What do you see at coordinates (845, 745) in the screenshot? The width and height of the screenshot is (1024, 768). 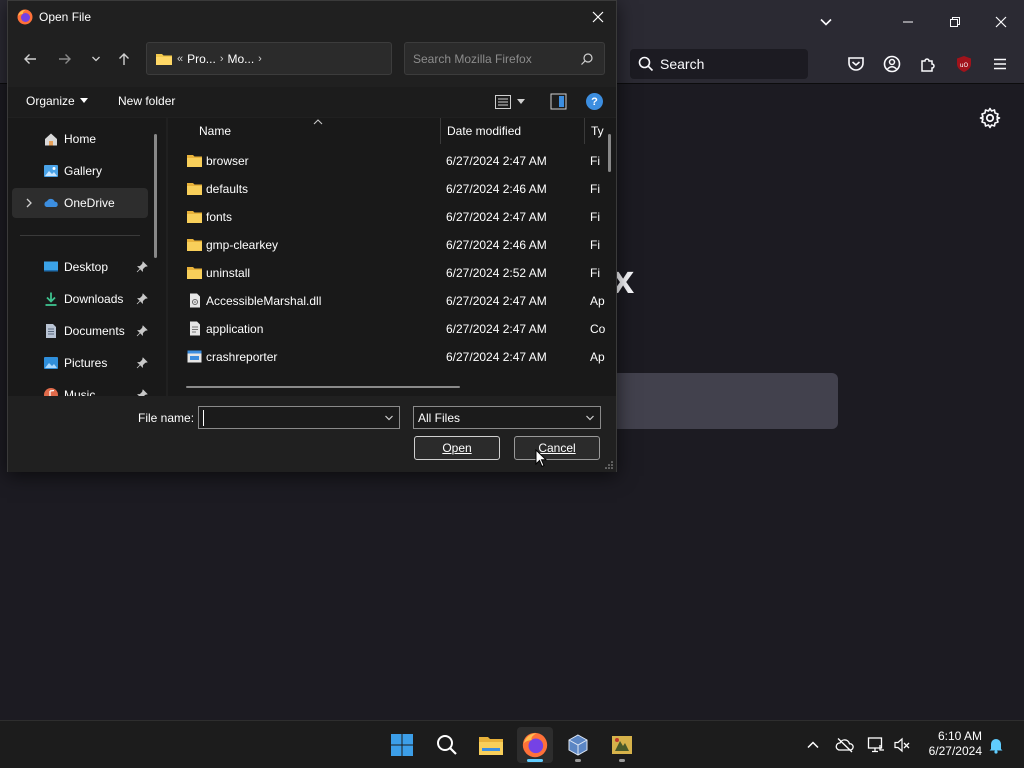 I see `onedrive-tray-button` at bounding box center [845, 745].